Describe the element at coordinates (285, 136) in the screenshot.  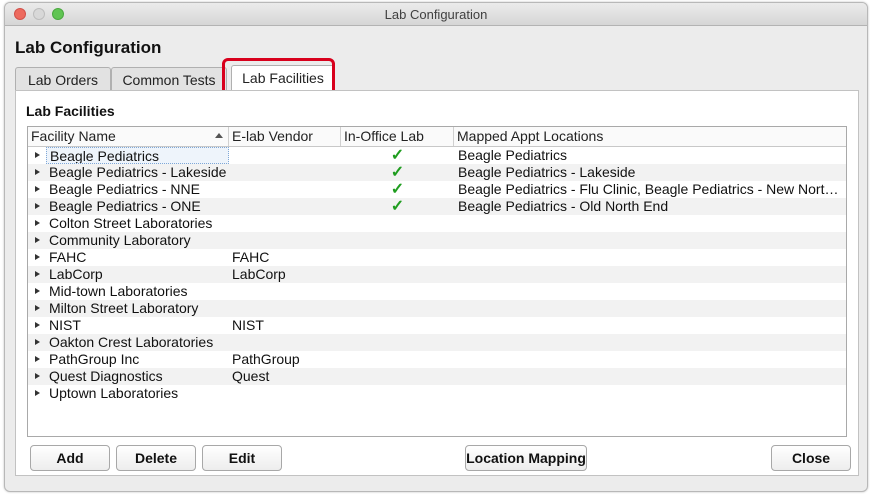
I see `column-header-elab-vendor: E-lab Vendor` at that location.